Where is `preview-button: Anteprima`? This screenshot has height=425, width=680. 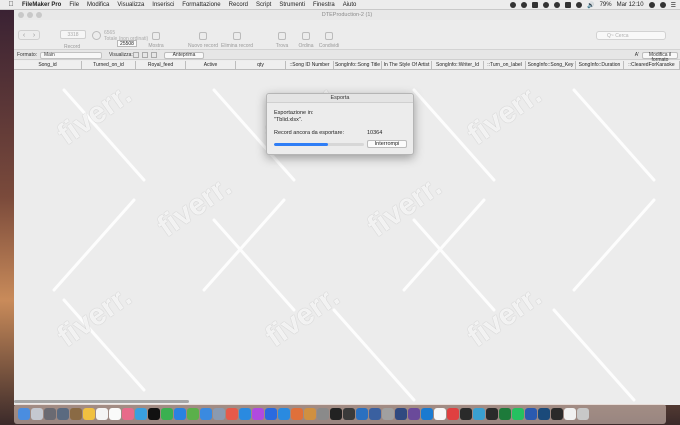
preview-button: Anteprima is located at coordinates (184, 55).